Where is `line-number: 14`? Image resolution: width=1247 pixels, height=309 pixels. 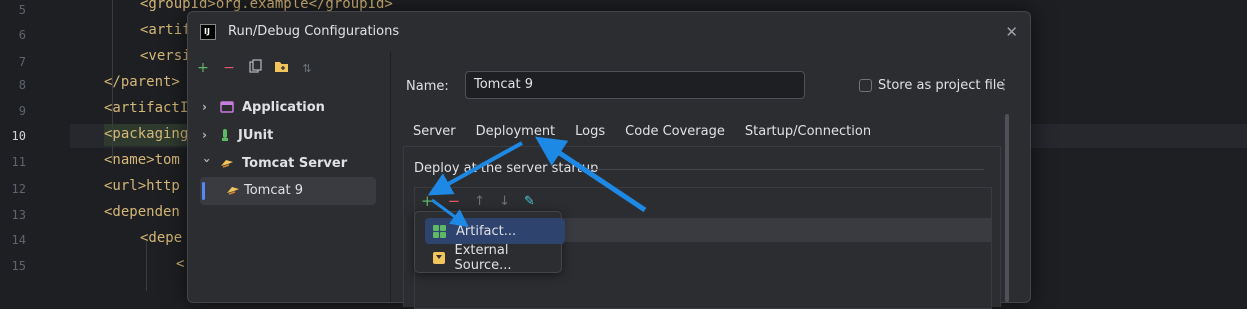 line-number: 14 is located at coordinates (18, 240).